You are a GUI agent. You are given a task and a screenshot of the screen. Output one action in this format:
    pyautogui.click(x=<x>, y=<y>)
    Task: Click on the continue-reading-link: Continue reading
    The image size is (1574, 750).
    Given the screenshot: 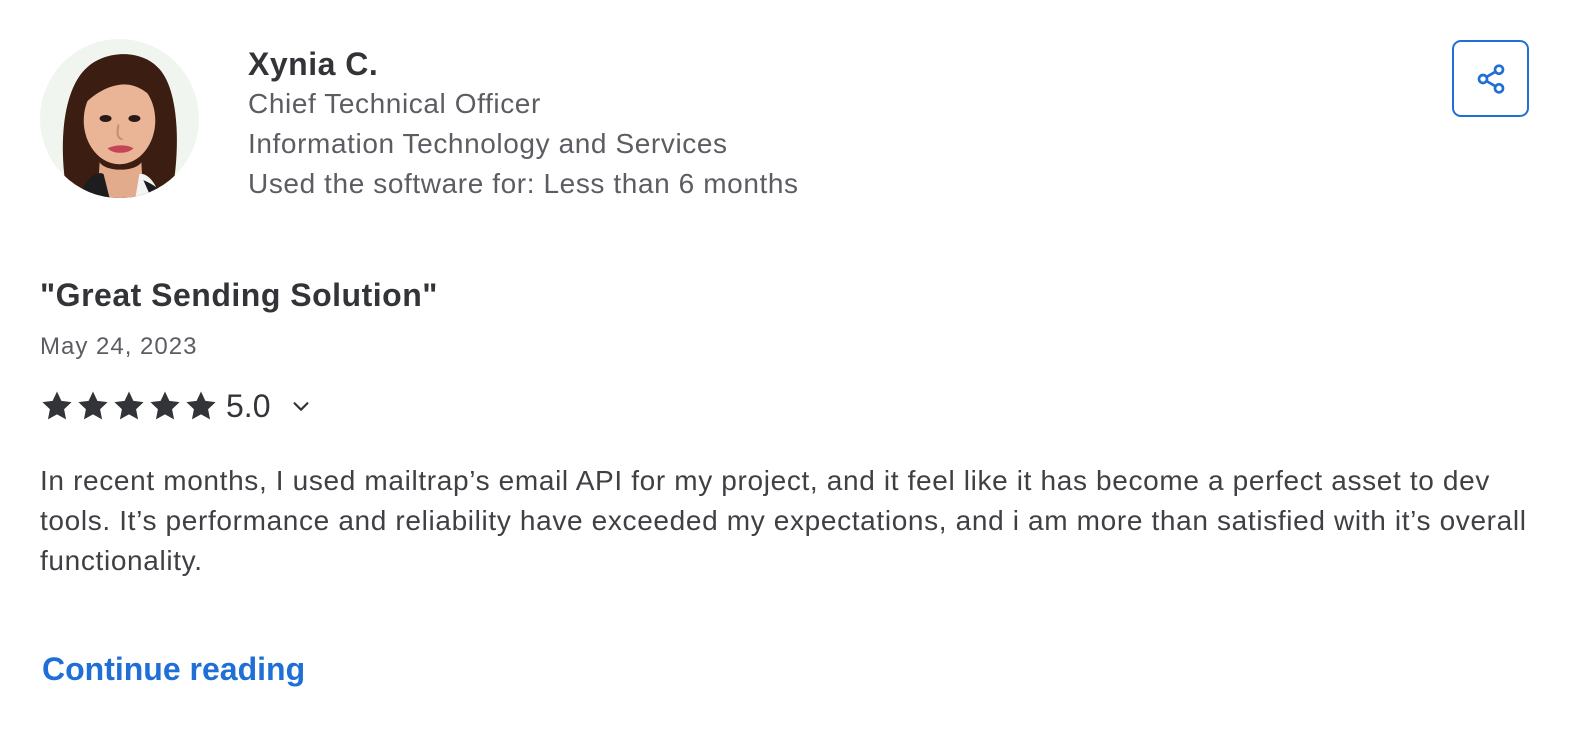 What is the action you would take?
    pyautogui.click(x=173, y=669)
    